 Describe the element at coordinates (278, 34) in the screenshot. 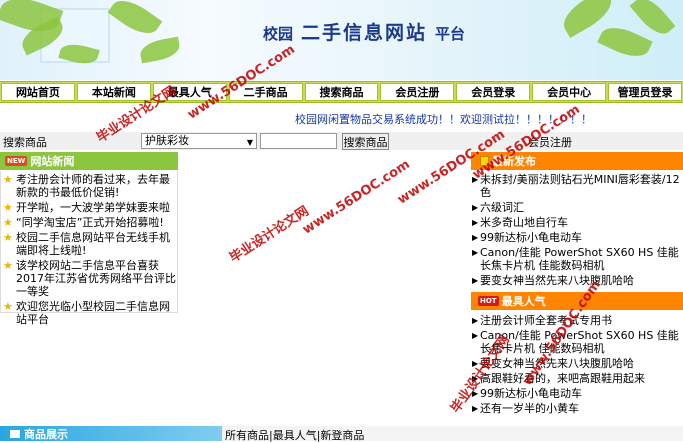

I see `site-title-prefix: 校园` at that location.